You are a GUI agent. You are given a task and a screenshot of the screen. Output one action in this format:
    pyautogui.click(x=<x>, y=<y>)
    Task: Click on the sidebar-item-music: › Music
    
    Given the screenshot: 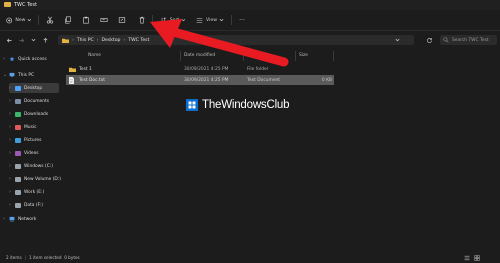 What is the action you would take?
    pyautogui.click(x=34, y=127)
    